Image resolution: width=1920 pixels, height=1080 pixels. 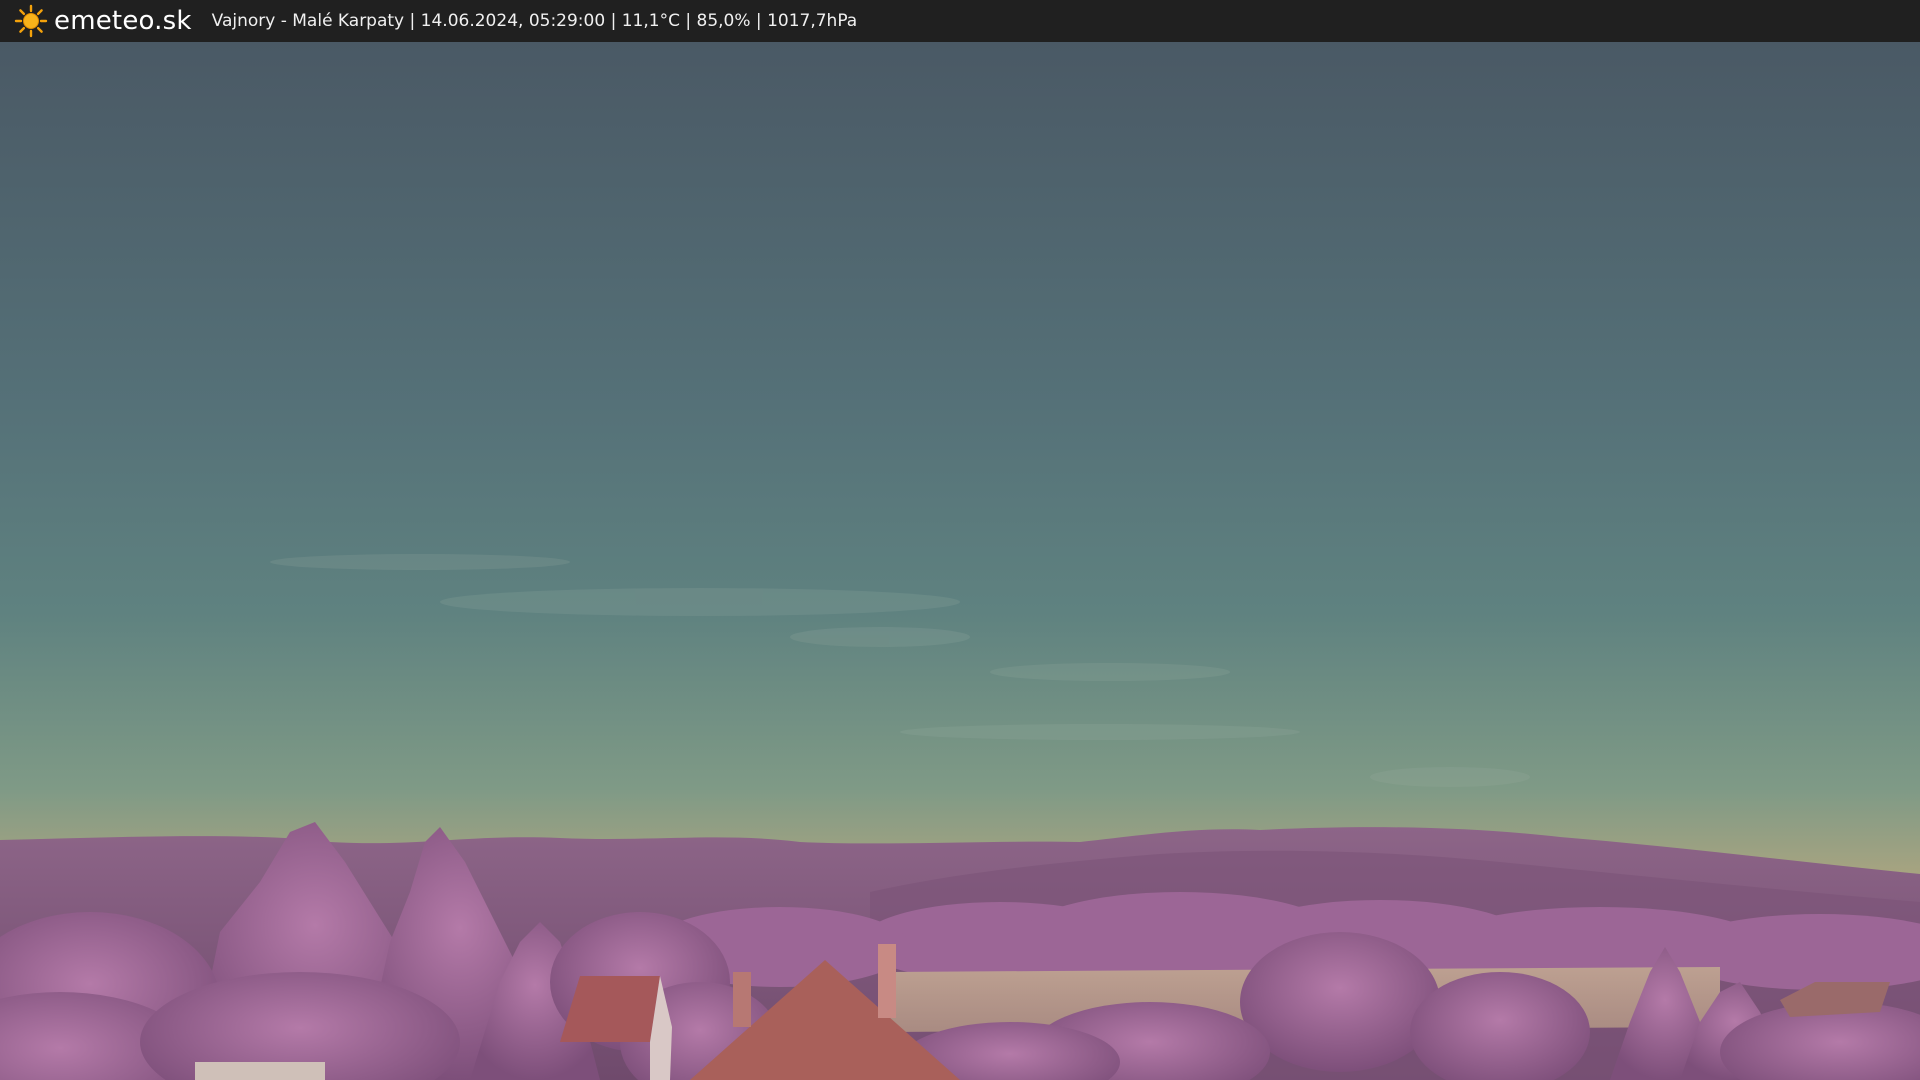 What do you see at coordinates (308, 21) in the screenshot?
I see `location-label: Vajnory - Malé Karpaty` at bounding box center [308, 21].